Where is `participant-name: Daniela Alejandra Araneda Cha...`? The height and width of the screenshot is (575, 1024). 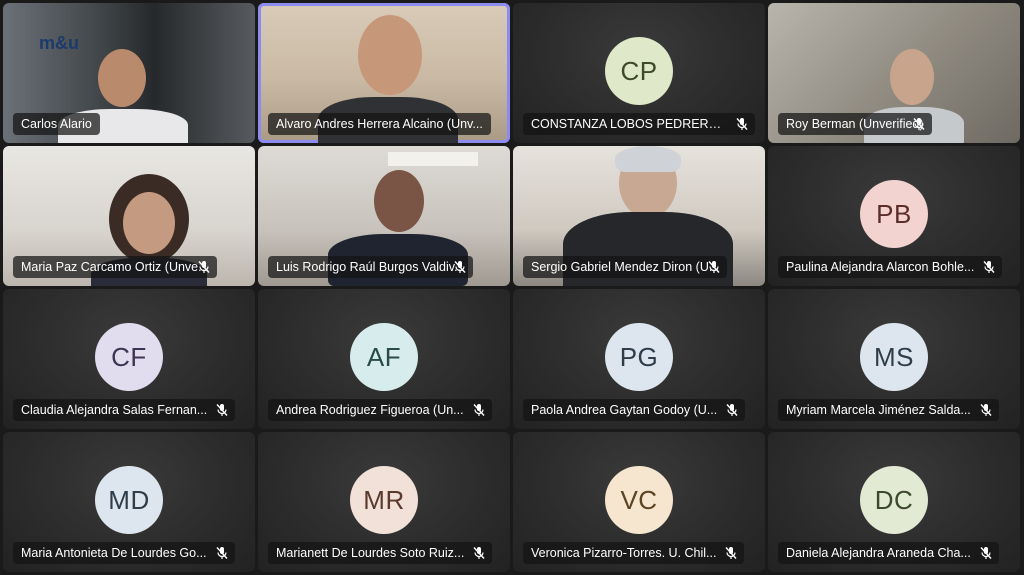 participant-name: Daniela Alejandra Araneda Cha... is located at coordinates (888, 553).